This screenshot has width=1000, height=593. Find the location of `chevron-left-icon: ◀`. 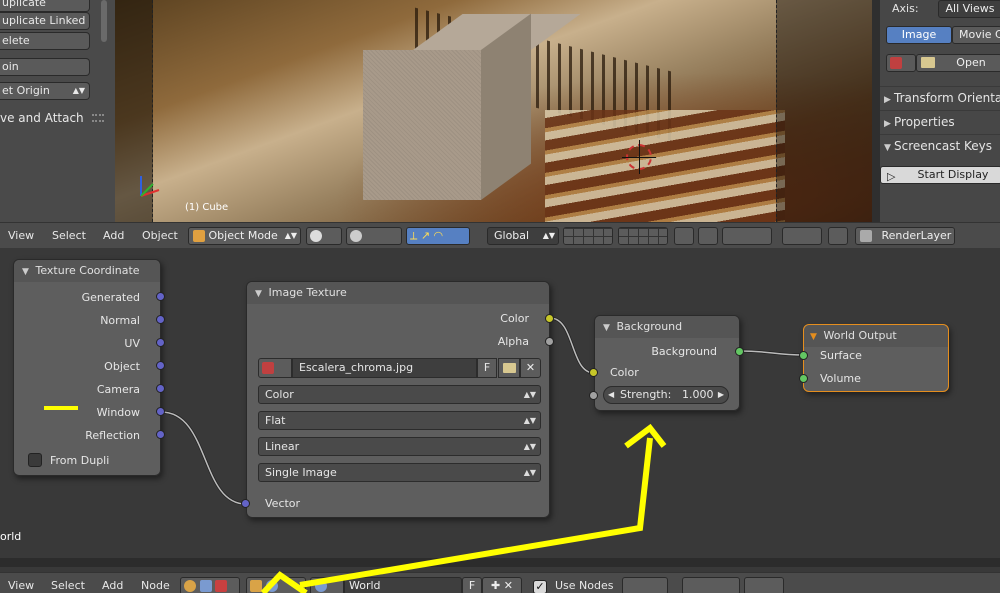

chevron-left-icon: ◀ is located at coordinates (611, 395).